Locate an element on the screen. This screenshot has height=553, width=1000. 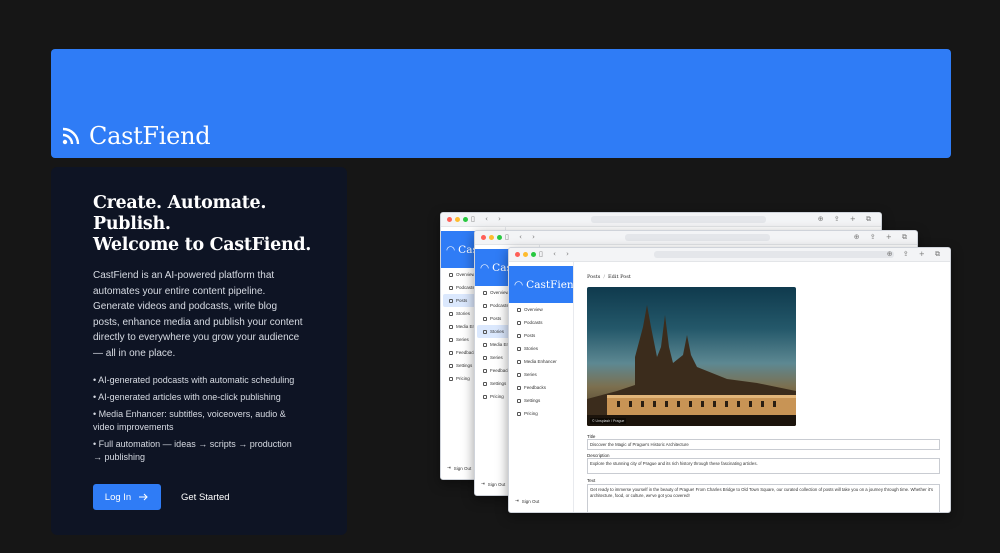
login-button: Log In is located at coordinates (127, 497).